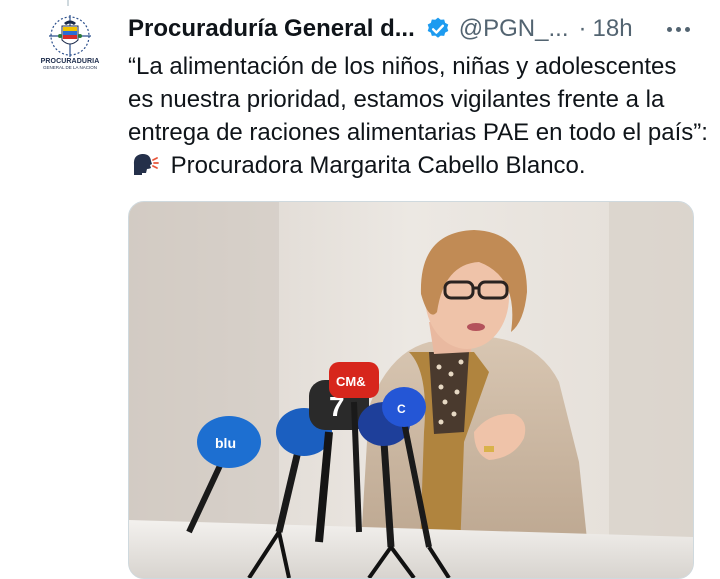 The width and height of the screenshot is (720, 579). Describe the element at coordinates (145, 168) in the screenshot. I see `speaking-head-icon` at that location.